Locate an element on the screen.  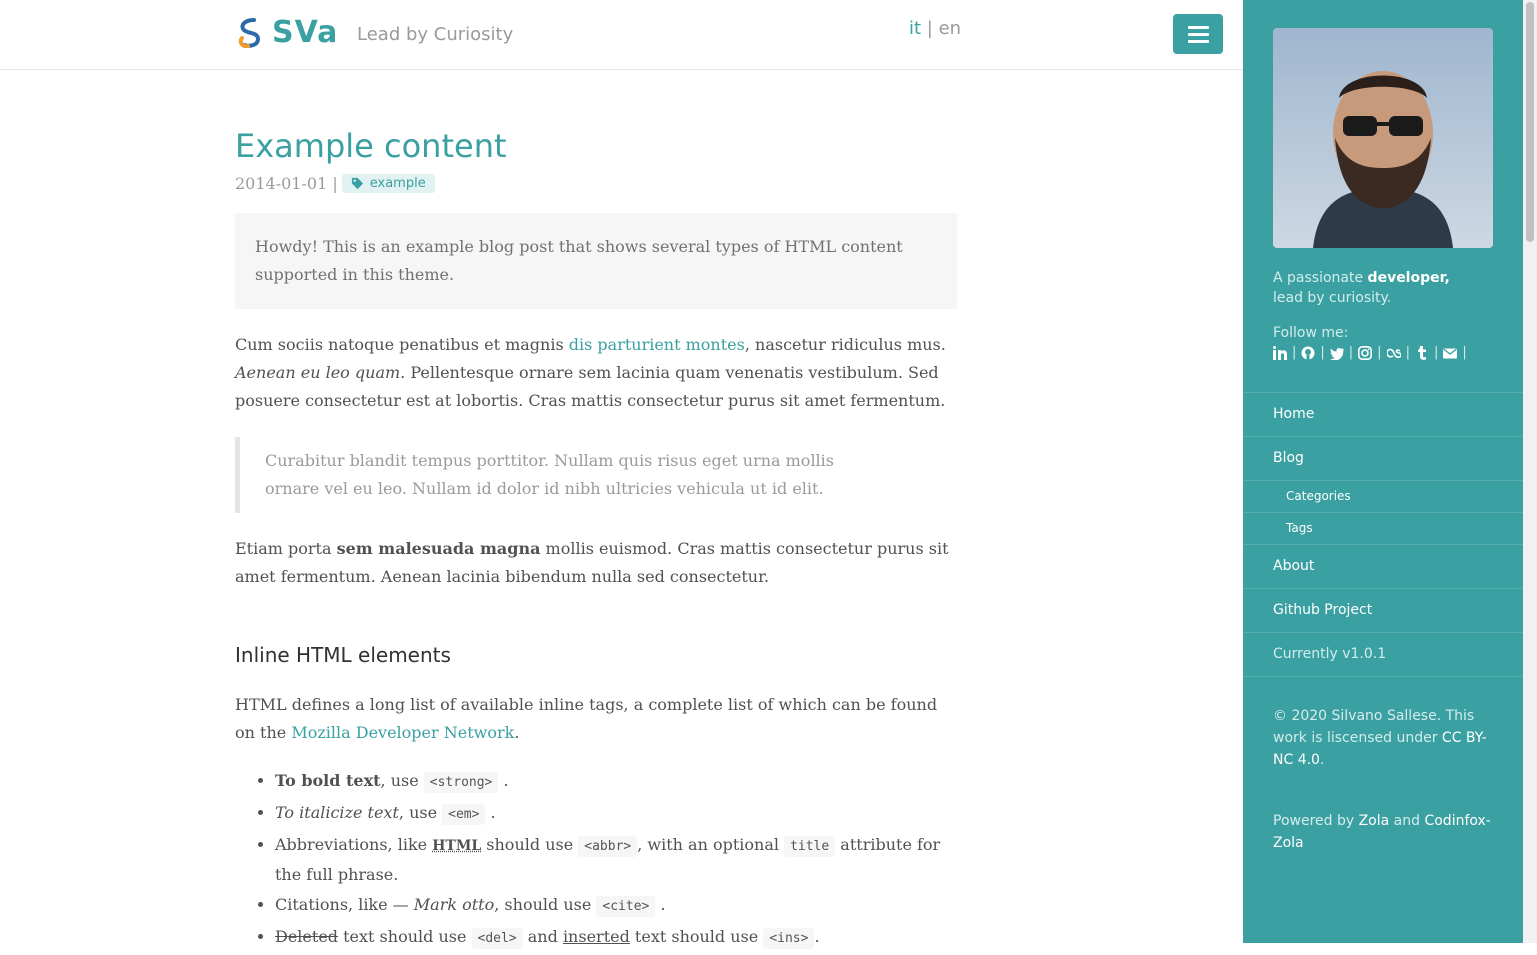
post-date: 2014-01-01 is located at coordinates (281, 183).